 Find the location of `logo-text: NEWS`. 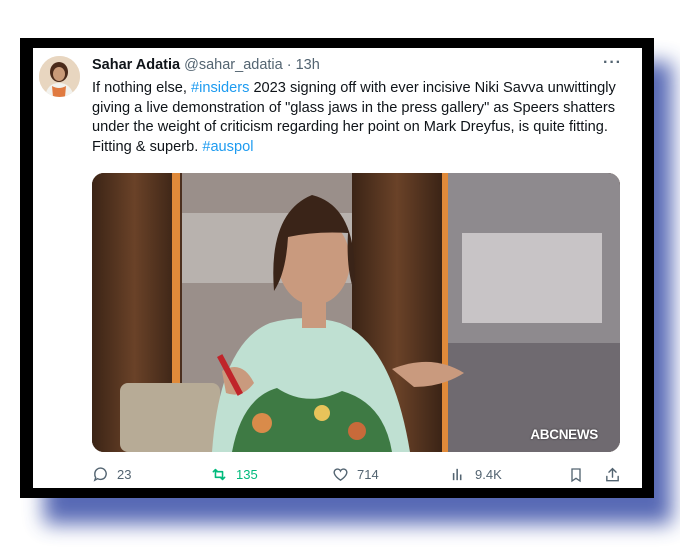

logo-text: NEWS is located at coordinates (578, 434).